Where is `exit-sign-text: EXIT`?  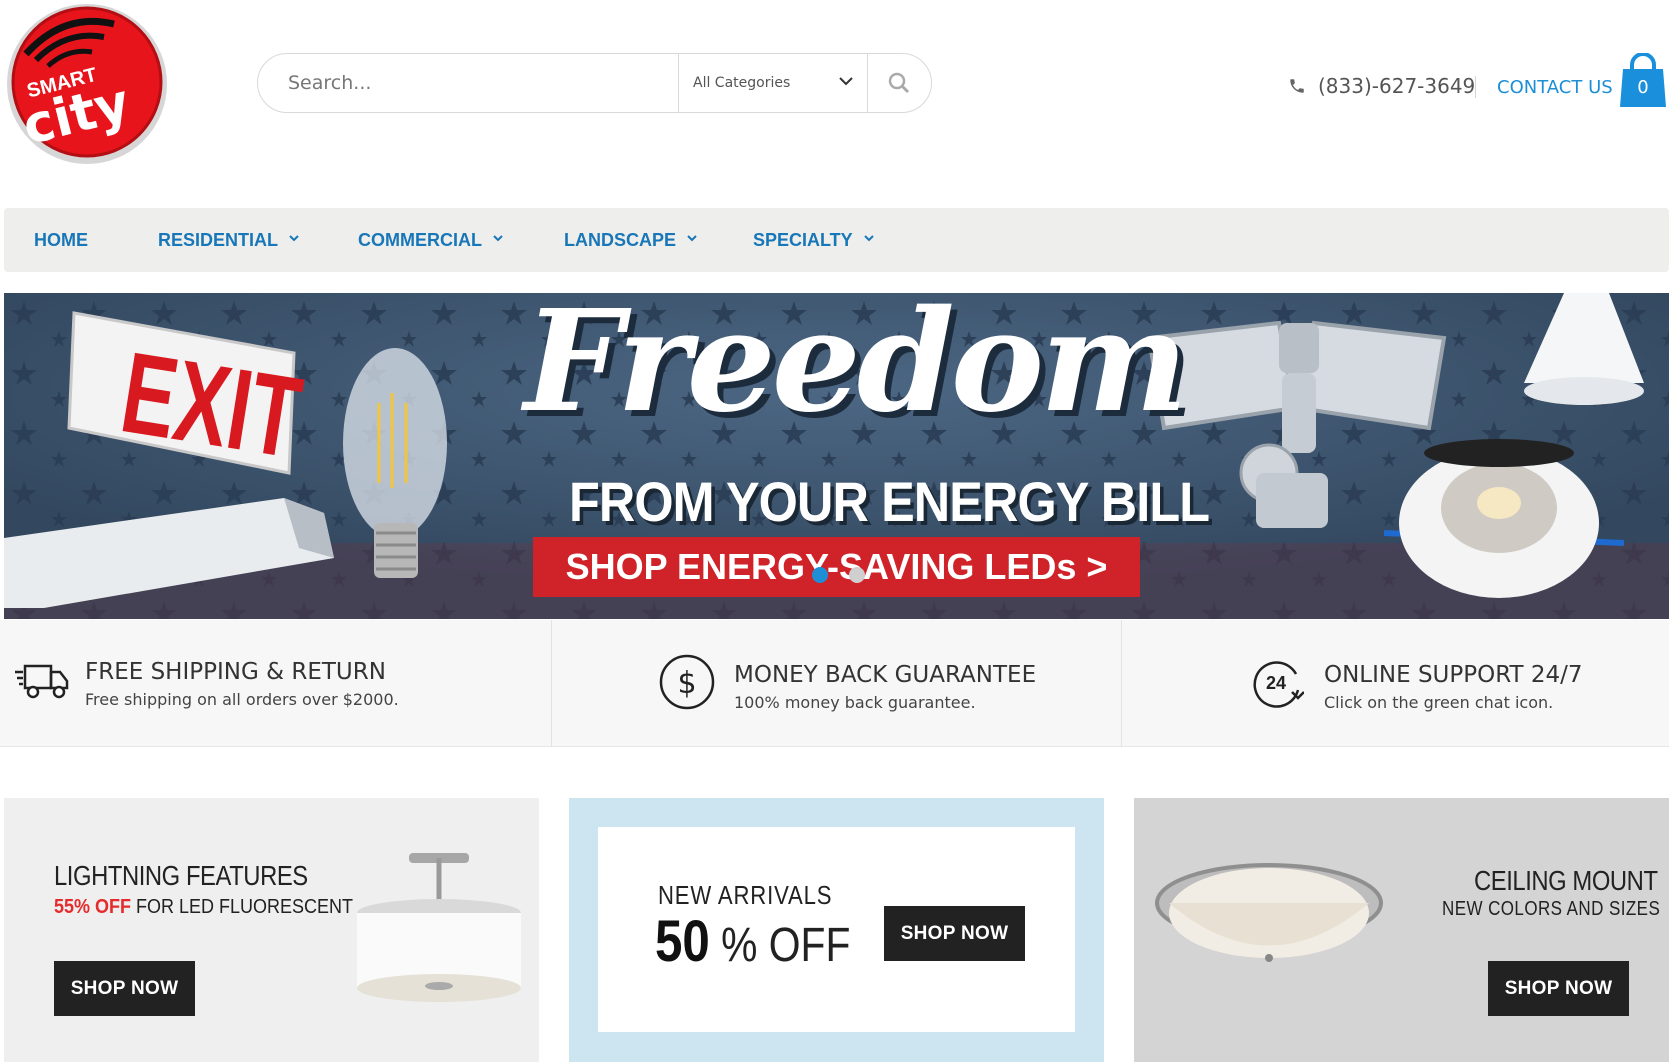 exit-sign-text: EXIT is located at coordinates (212, 404).